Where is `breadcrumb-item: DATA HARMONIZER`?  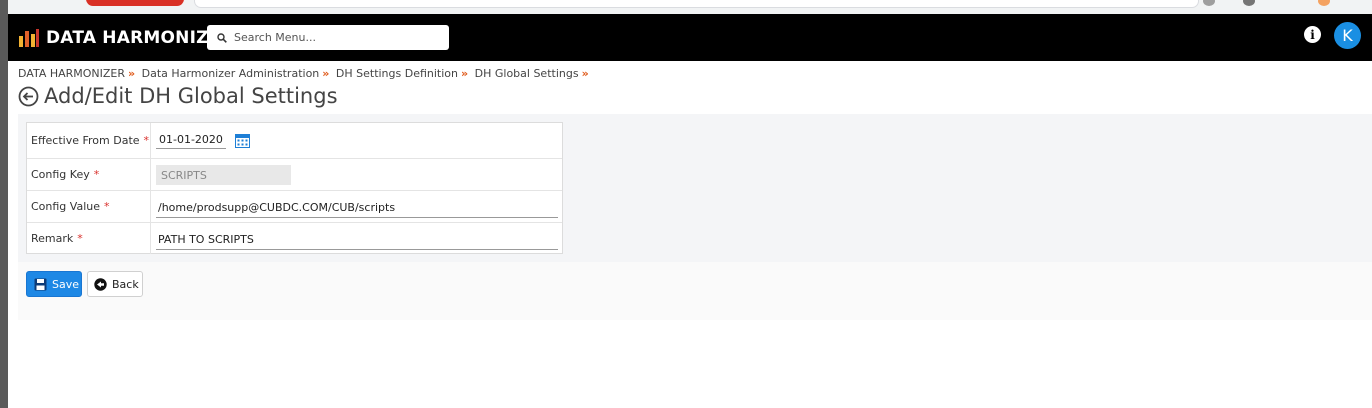
breadcrumb-item: DATA HARMONIZER is located at coordinates (71, 73).